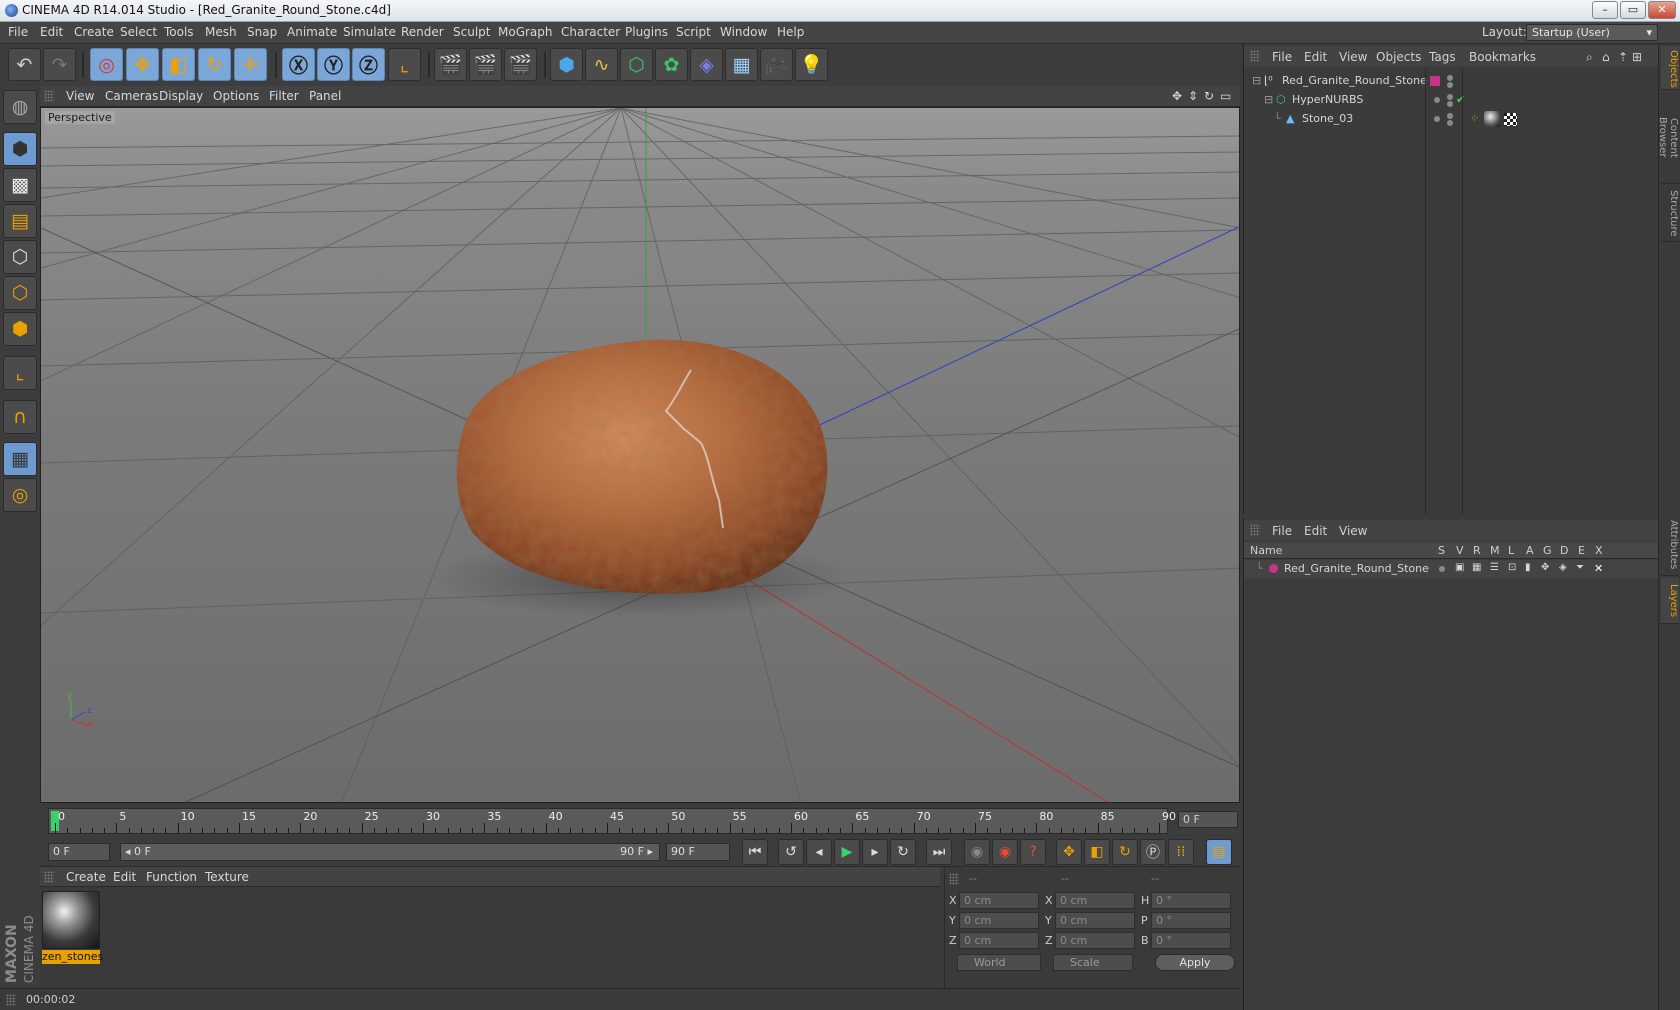 The width and height of the screenshot is (1680, 1010). Describe the element at coordinates (1209, 96) in the screenshot. I see `viewport-rotate-icon: ↻` at that location.